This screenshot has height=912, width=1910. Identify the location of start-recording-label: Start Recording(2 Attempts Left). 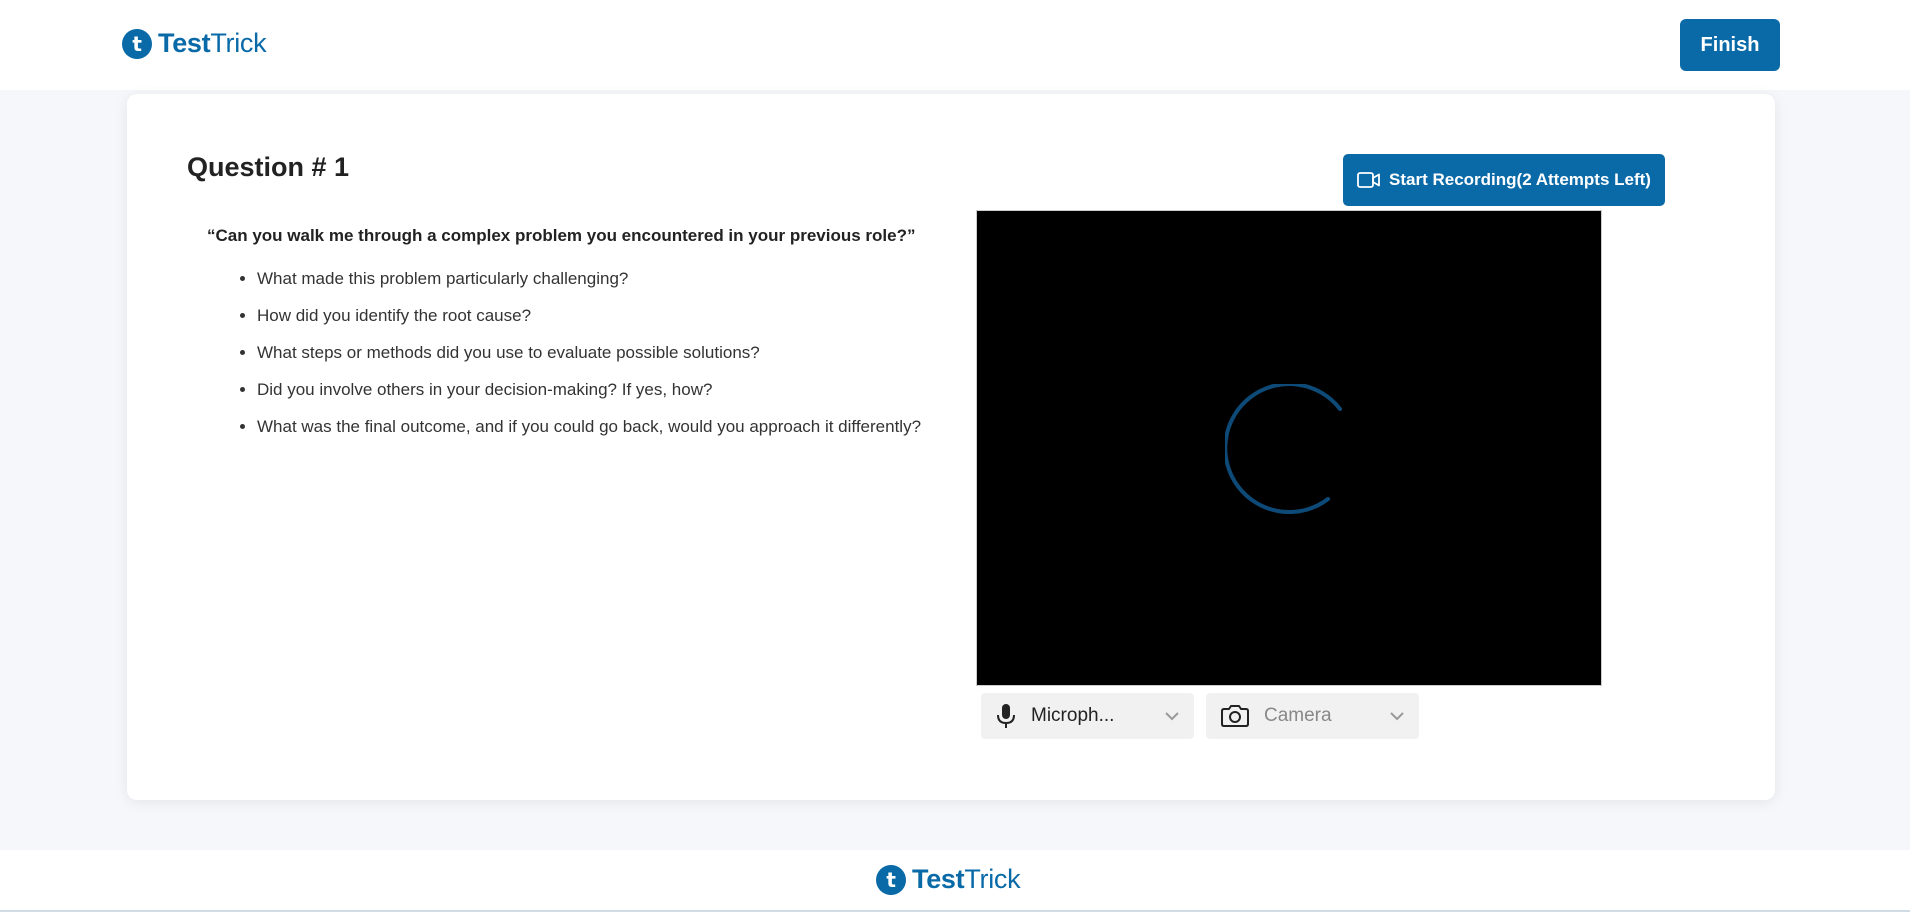
(1520, 179).